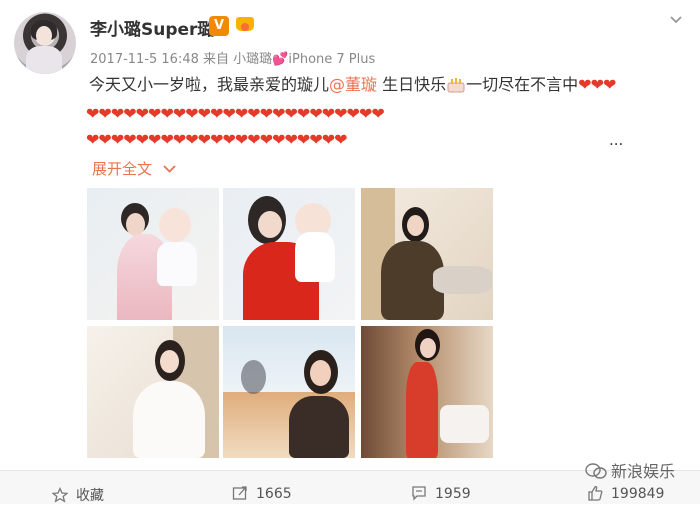  I want to click on heart-row-2: ❤❤❤❤❤❤❤❤❤❤❤❤❤❤❤❤❤❤❤❤❤, so click(347, 140).